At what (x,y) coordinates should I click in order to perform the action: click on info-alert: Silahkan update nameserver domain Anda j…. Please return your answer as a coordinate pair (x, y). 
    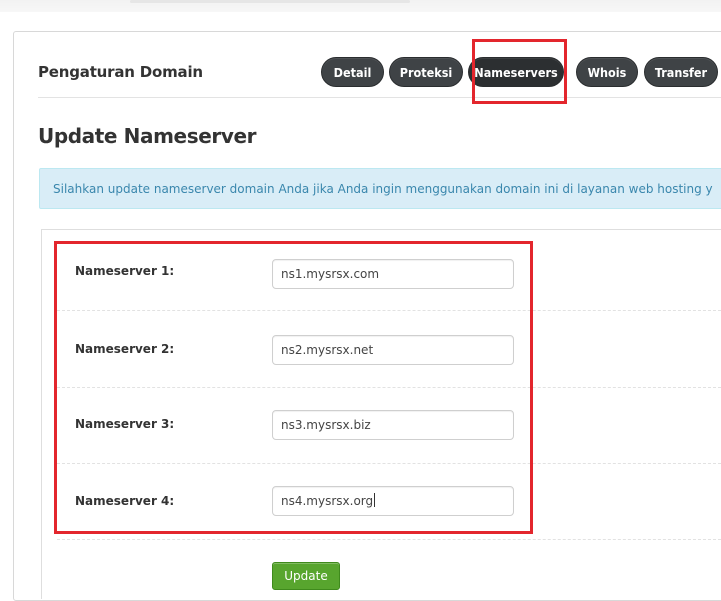
    Looking at the image, I should click on (380, 188).